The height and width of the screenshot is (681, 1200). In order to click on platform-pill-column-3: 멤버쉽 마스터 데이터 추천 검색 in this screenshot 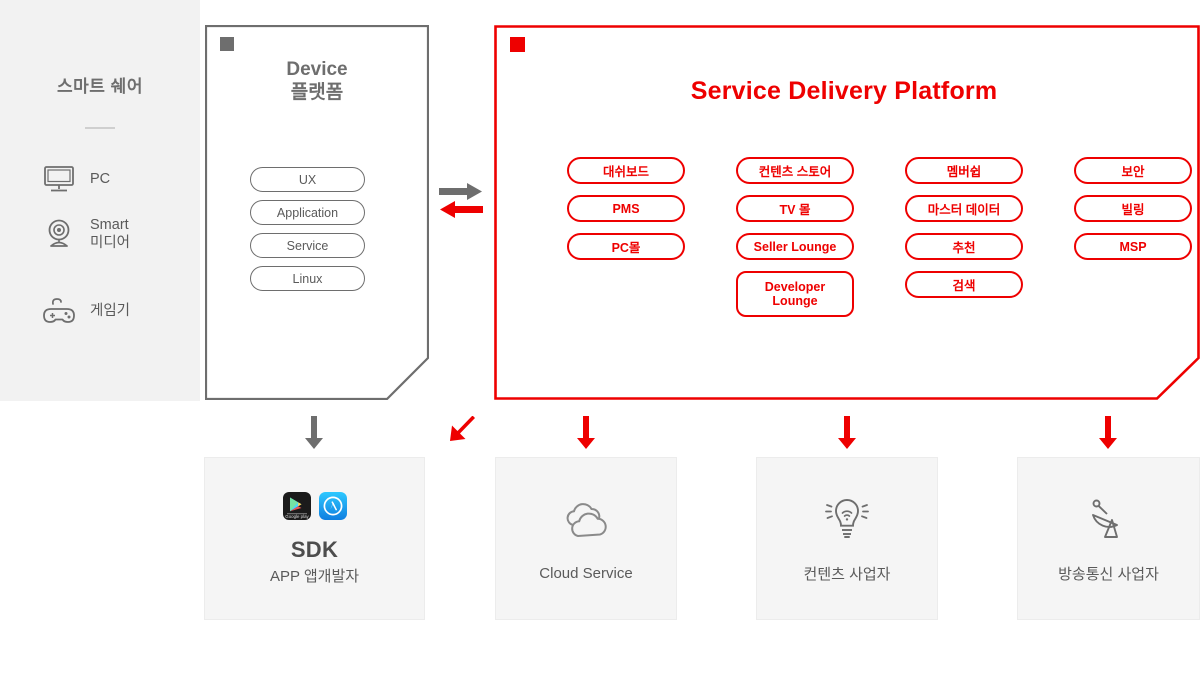, I will do `click(964, 237)`.